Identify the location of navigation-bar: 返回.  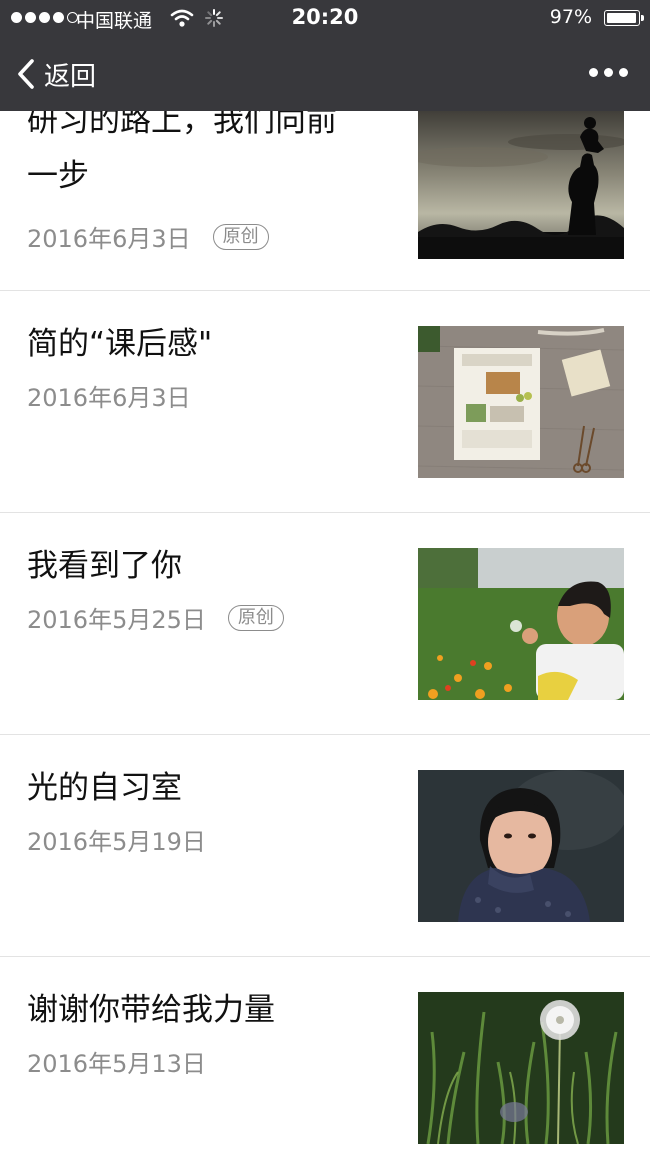
(325, 73).